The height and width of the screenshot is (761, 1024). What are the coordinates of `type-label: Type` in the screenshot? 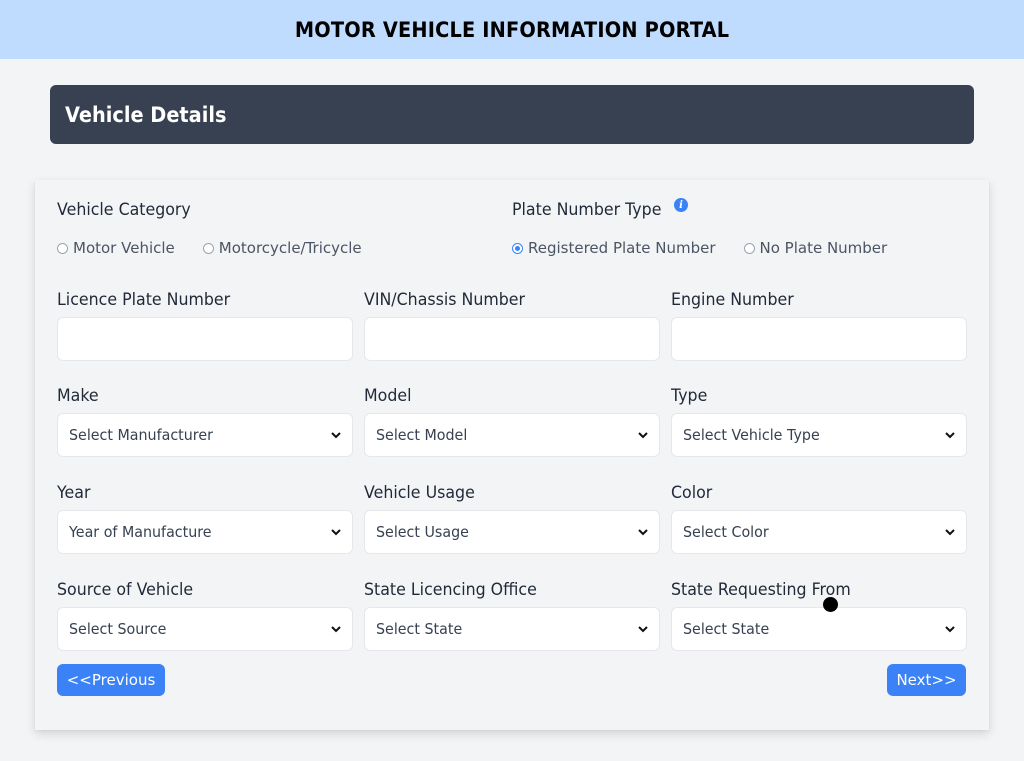 It's located at (689, 396).